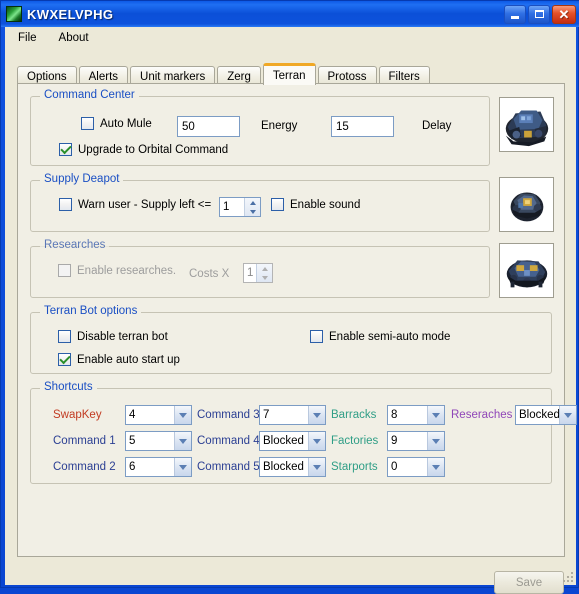 This screenshot has height=594, width=579. Describe the element at coordinates (416, 467) in the screenshot. I see `shortcut-combo-starports: 0` at that location.